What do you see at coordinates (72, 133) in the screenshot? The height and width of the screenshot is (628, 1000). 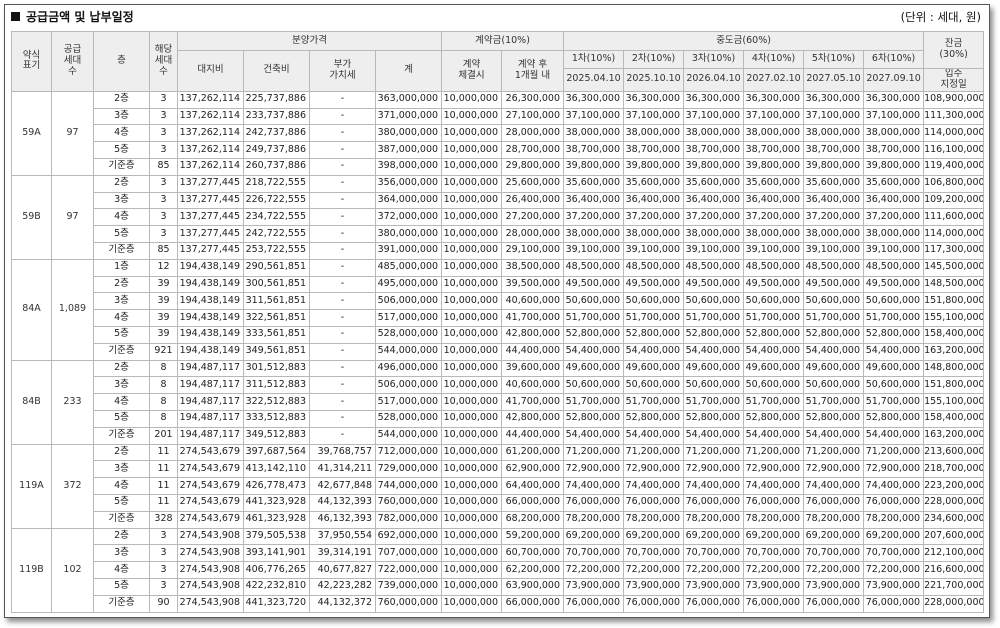 I see `households-cell: 97` at bounding box center [72, 133].